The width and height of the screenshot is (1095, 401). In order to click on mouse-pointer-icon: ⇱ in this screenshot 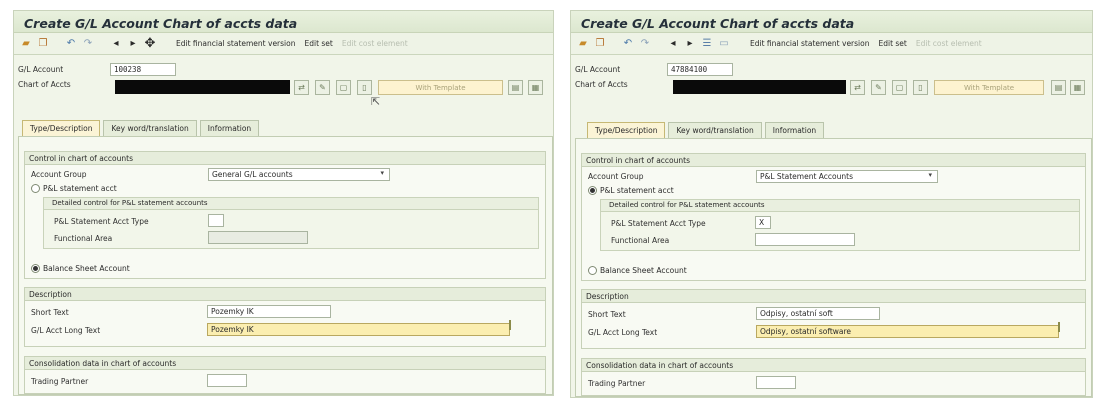, I will do `click(376, 101)`.